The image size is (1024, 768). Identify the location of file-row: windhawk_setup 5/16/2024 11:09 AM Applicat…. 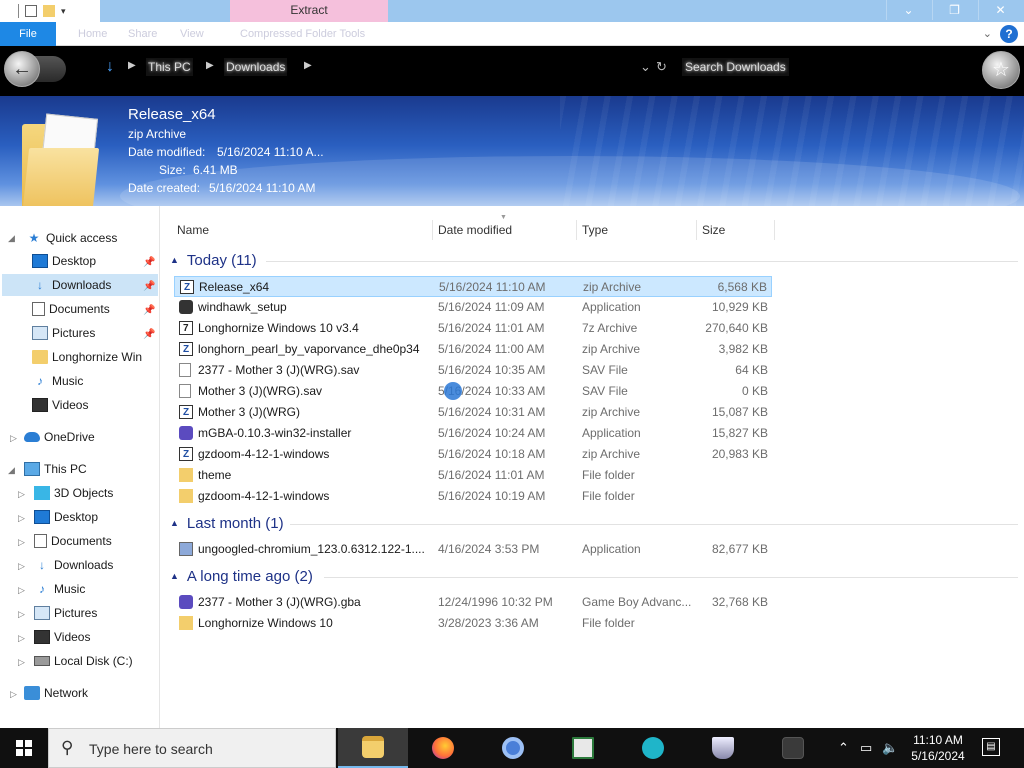
(473, 307).